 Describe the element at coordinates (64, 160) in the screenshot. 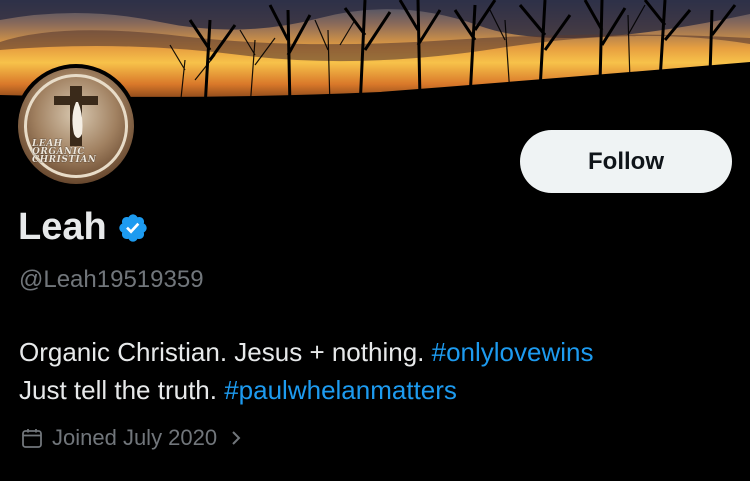

I see `logo-line-3: CHRISTIAN` at that location.